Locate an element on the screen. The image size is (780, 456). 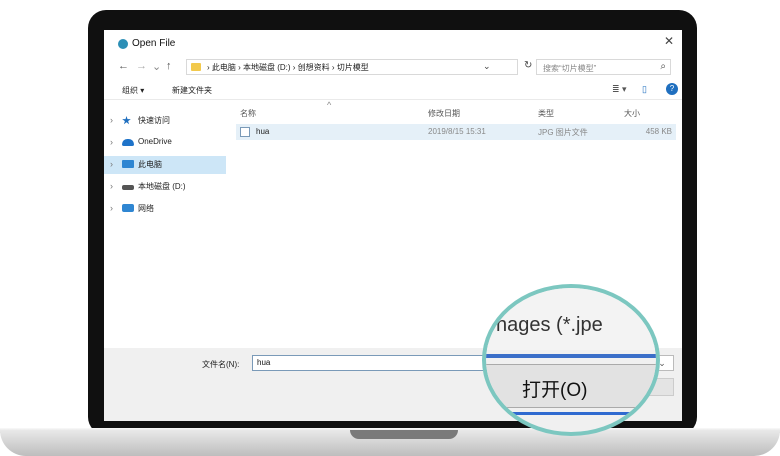
navigation-pane: › 快速访问 › OneDrive › 此电脑 › 本地磁盘 (D:) › 网络 is located at coordinates (165, 227).